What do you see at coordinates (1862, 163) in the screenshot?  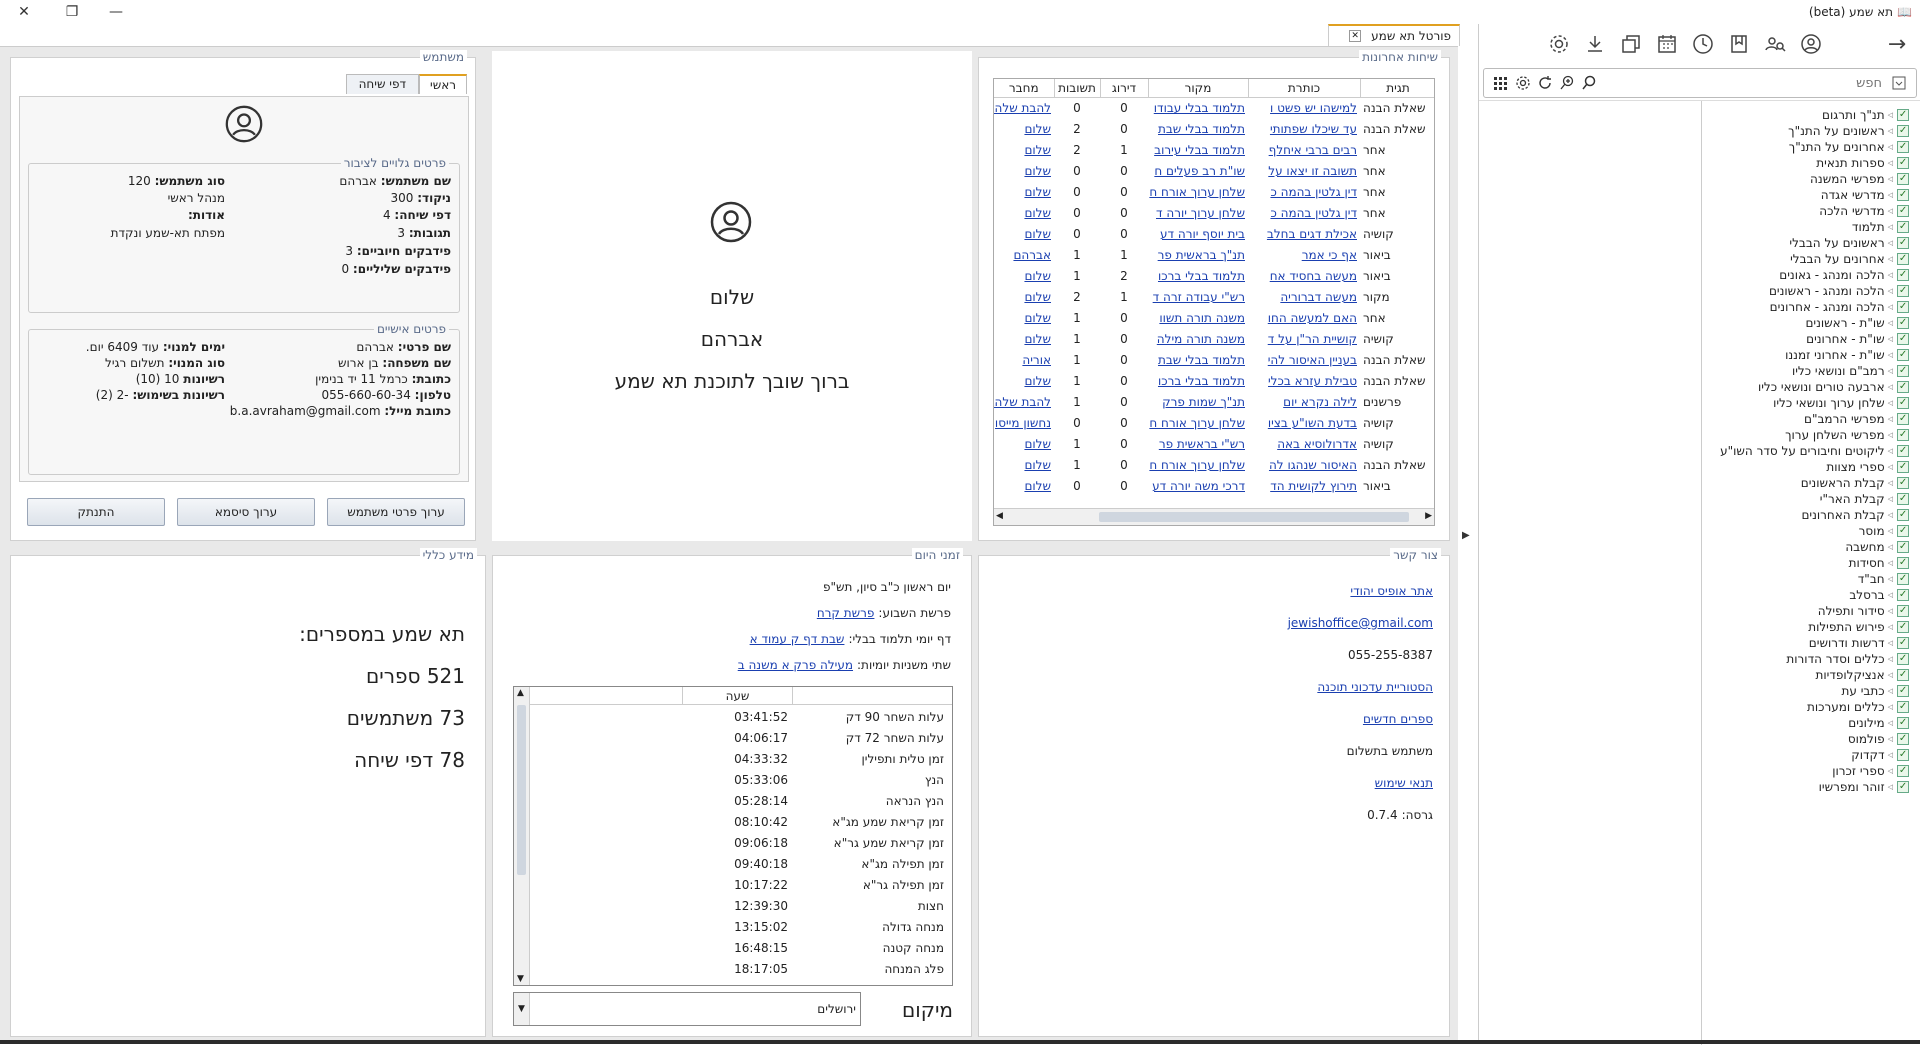 I see `tree-item: ✓ ◁ ספרות תנאית` at bounding box center [1862, 163].